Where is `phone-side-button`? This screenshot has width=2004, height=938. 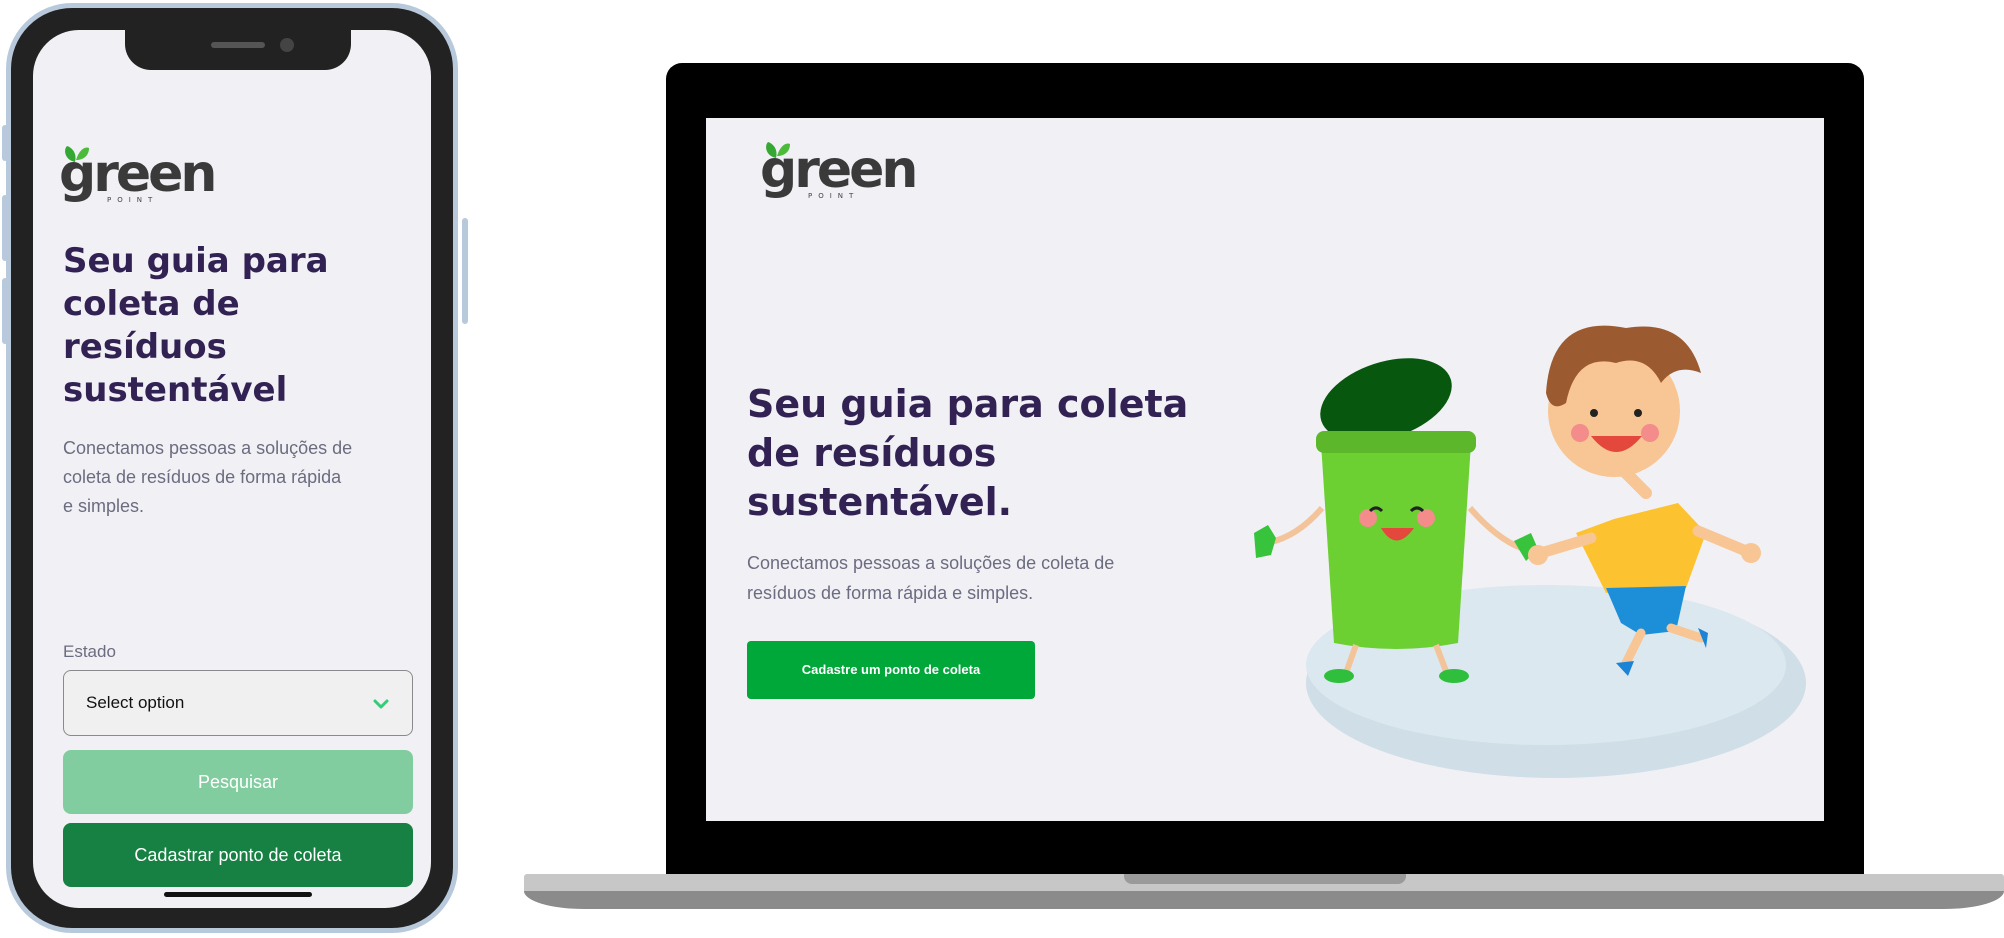 phone-side-button is located at coordinates (5, 143).